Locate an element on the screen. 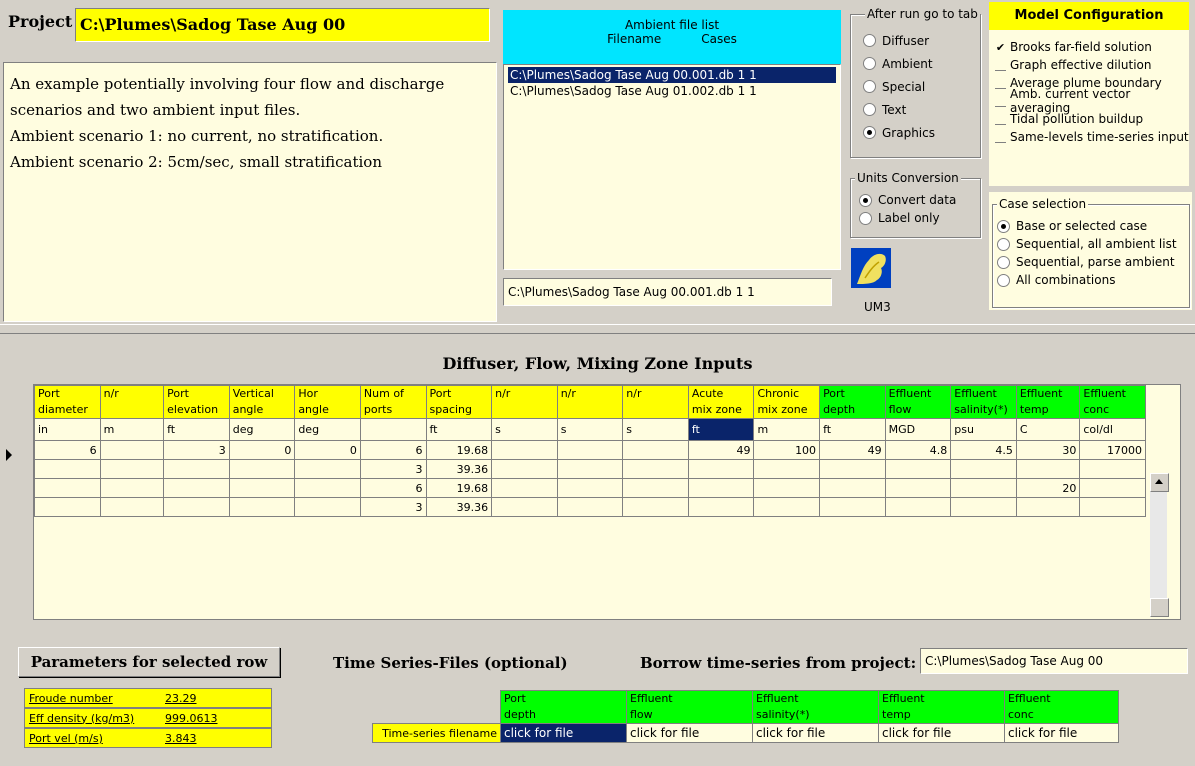  col-header: Port diameter is located at coordinates (67, 402).